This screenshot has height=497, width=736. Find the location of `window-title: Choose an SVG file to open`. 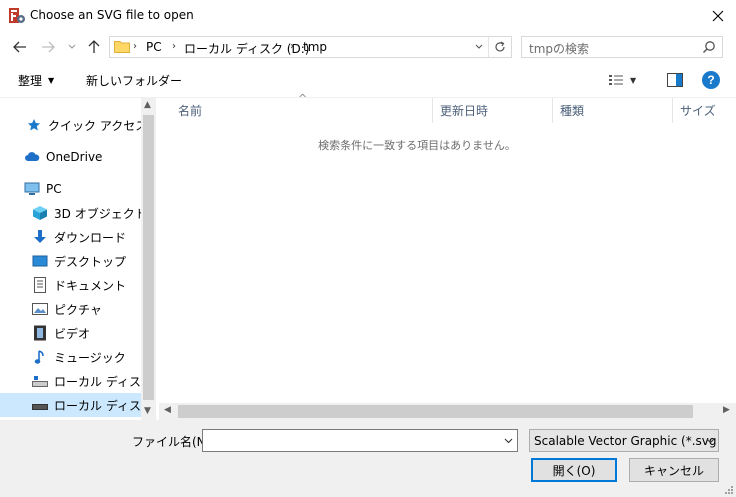

window-title: Choose an SVG file to open is located at coordinates (112, 15).